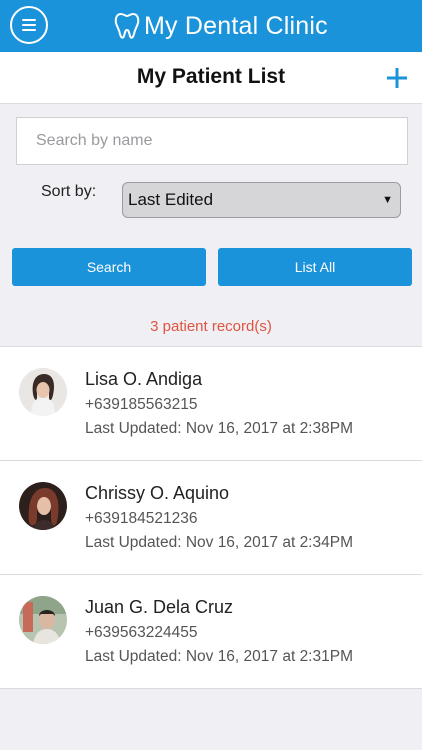 This screenshot has height=750, width=422. I want to click on patient-last-updated: Last Updated: Nov 16, 2017 at 2:31PM, so click(219, 656).